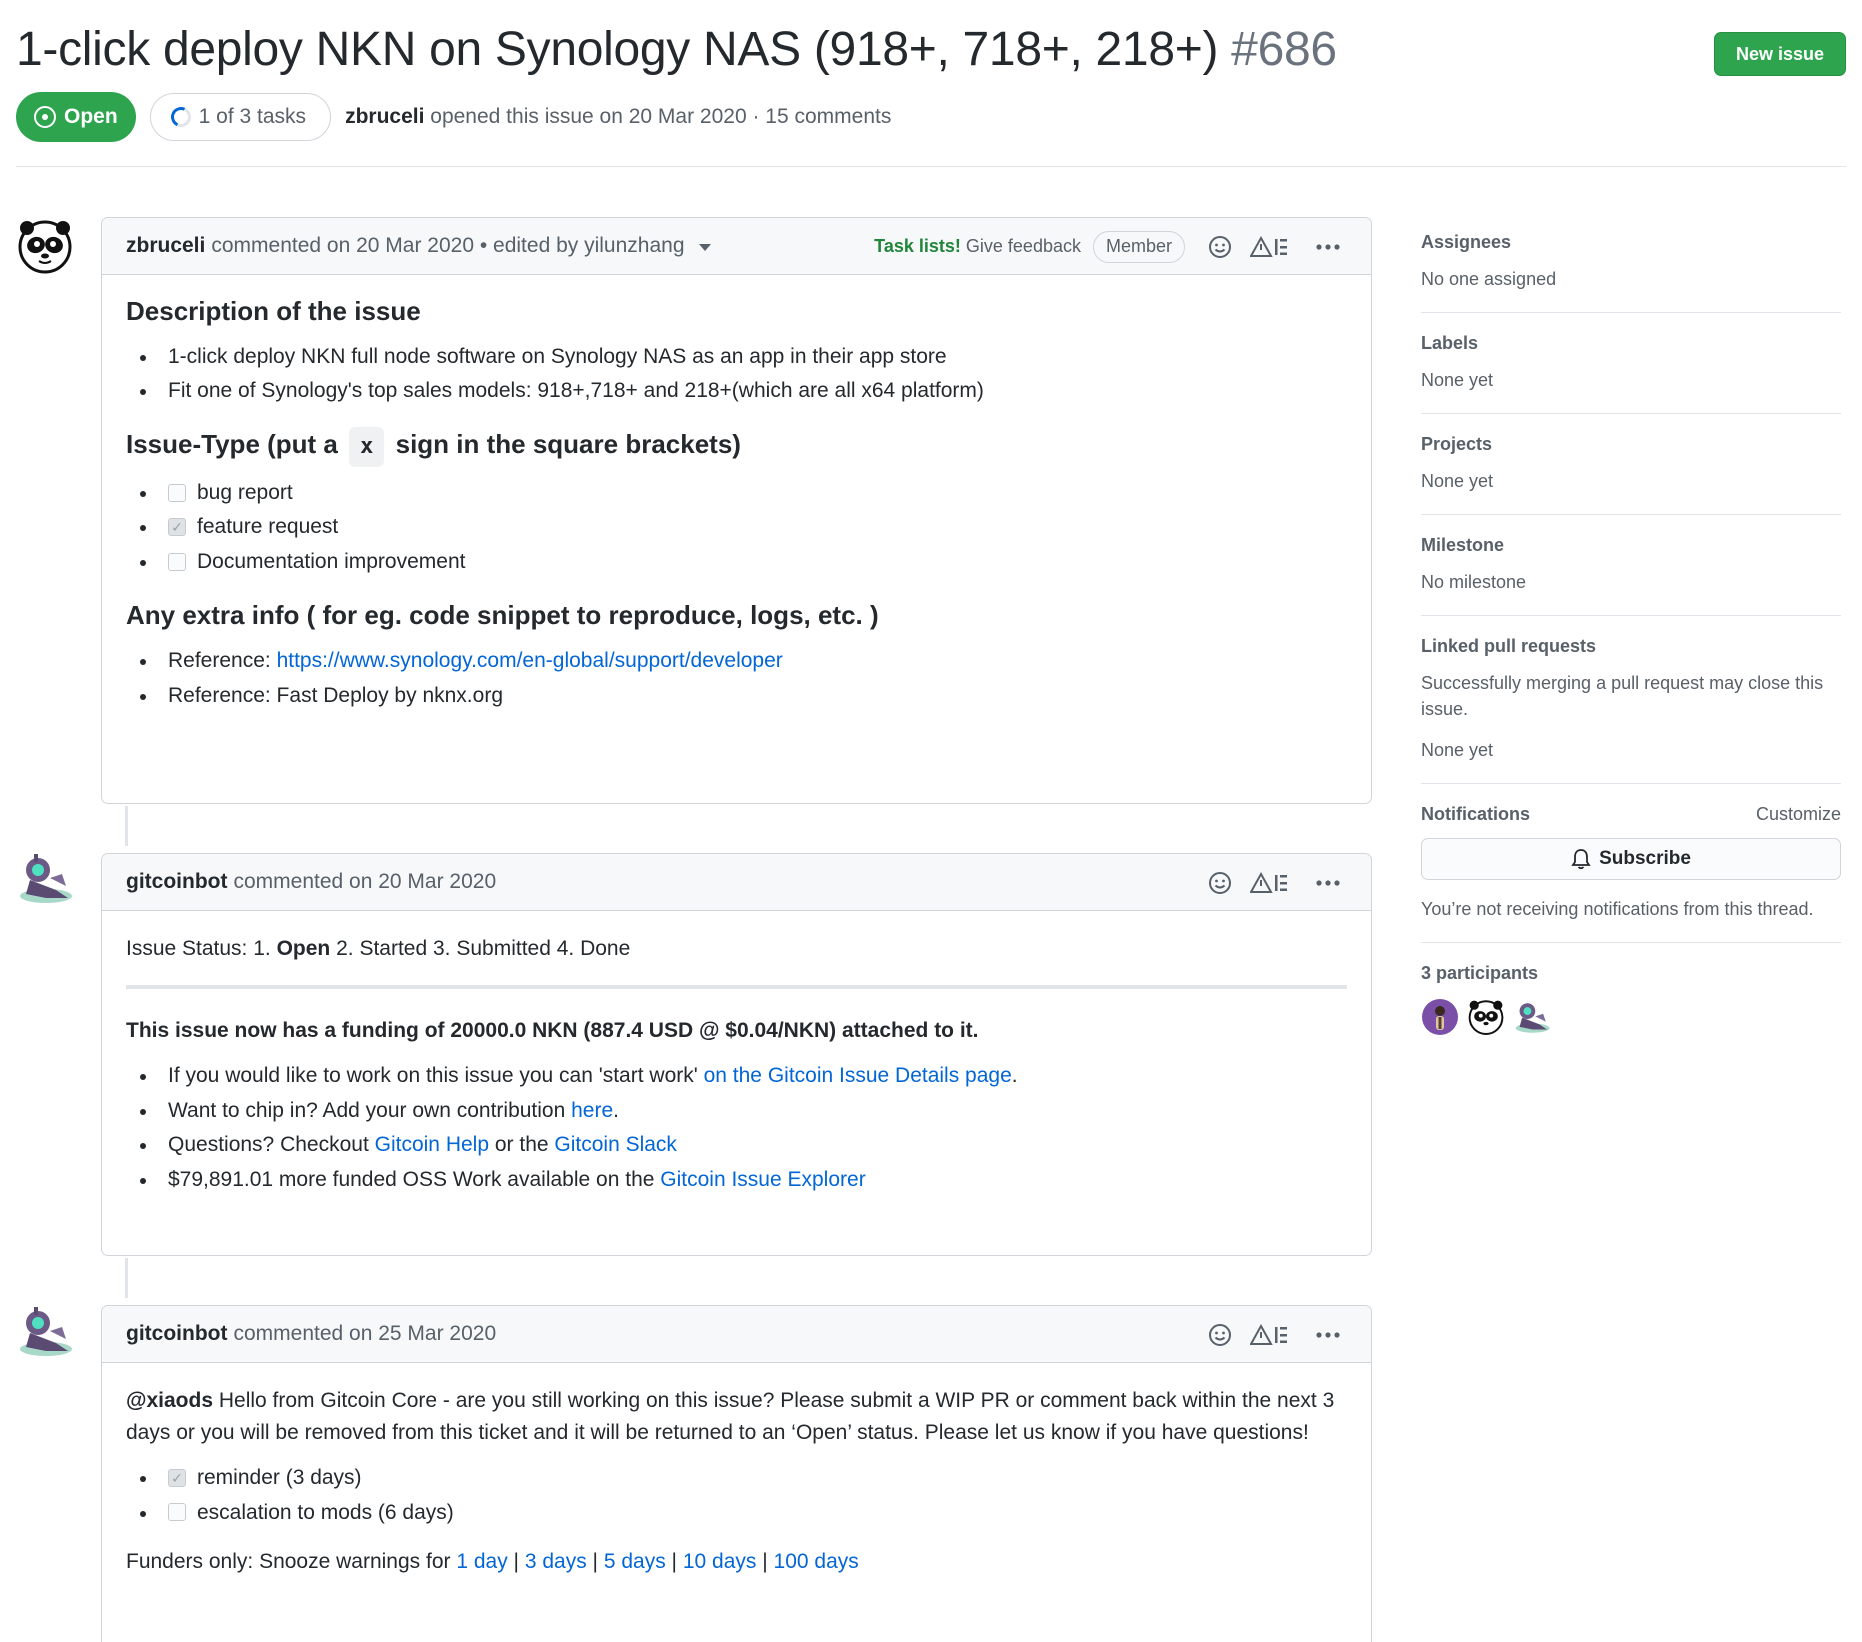 This screenshot has height=1642, width=1862. What do you see at coordinates (917, 246) in the screenshot?
I see `task-lists-label: Task lists!` at bounding box center [917, 246].